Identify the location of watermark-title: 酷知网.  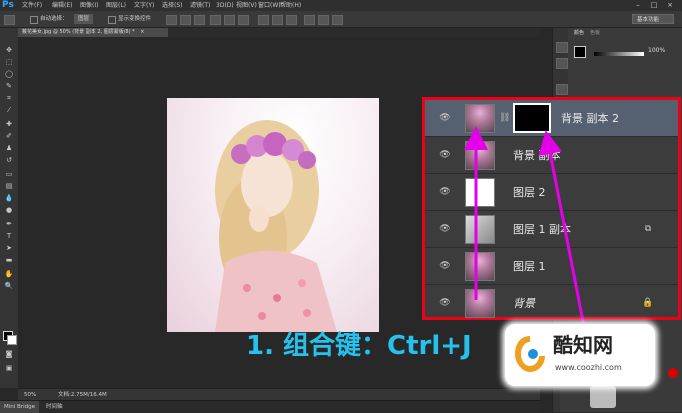
(583, 345).